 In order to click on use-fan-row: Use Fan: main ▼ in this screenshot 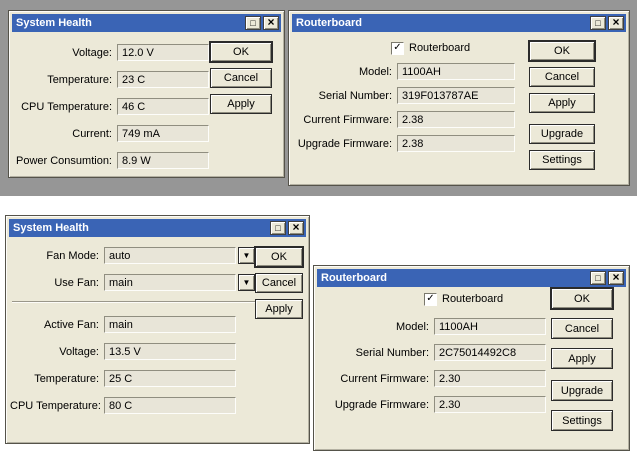, I will do `click(132, 282)`.